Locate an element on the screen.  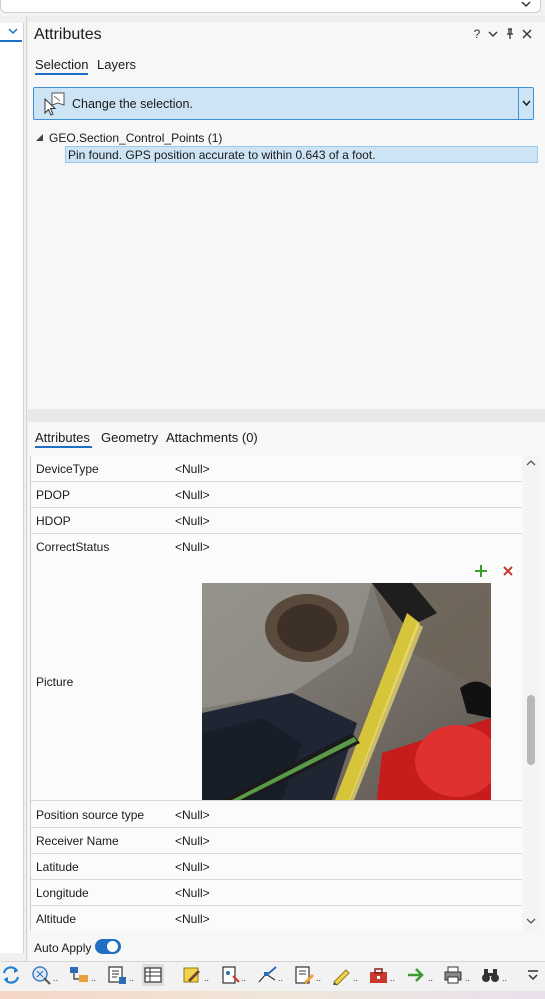
field-name: DeviceType is located at coordinates (67, 469).